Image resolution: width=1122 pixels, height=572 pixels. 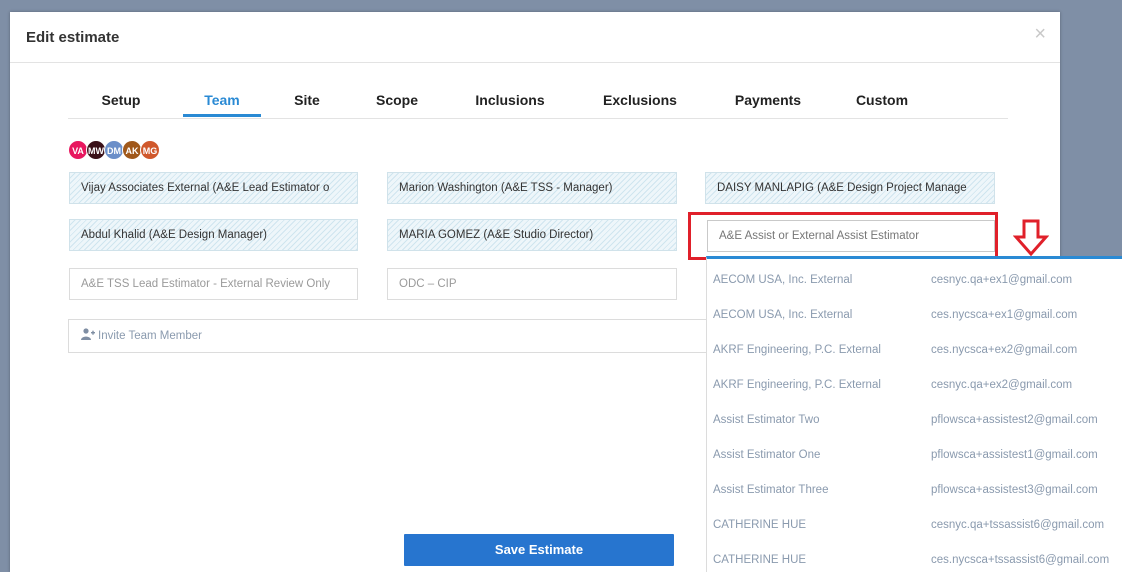 What do you see at coordinates (213, 235) in the screenshot?
I see `team-role-design-manager: Abdul Khalid (A&E Design Manager)` at bounding box center [213, 235].